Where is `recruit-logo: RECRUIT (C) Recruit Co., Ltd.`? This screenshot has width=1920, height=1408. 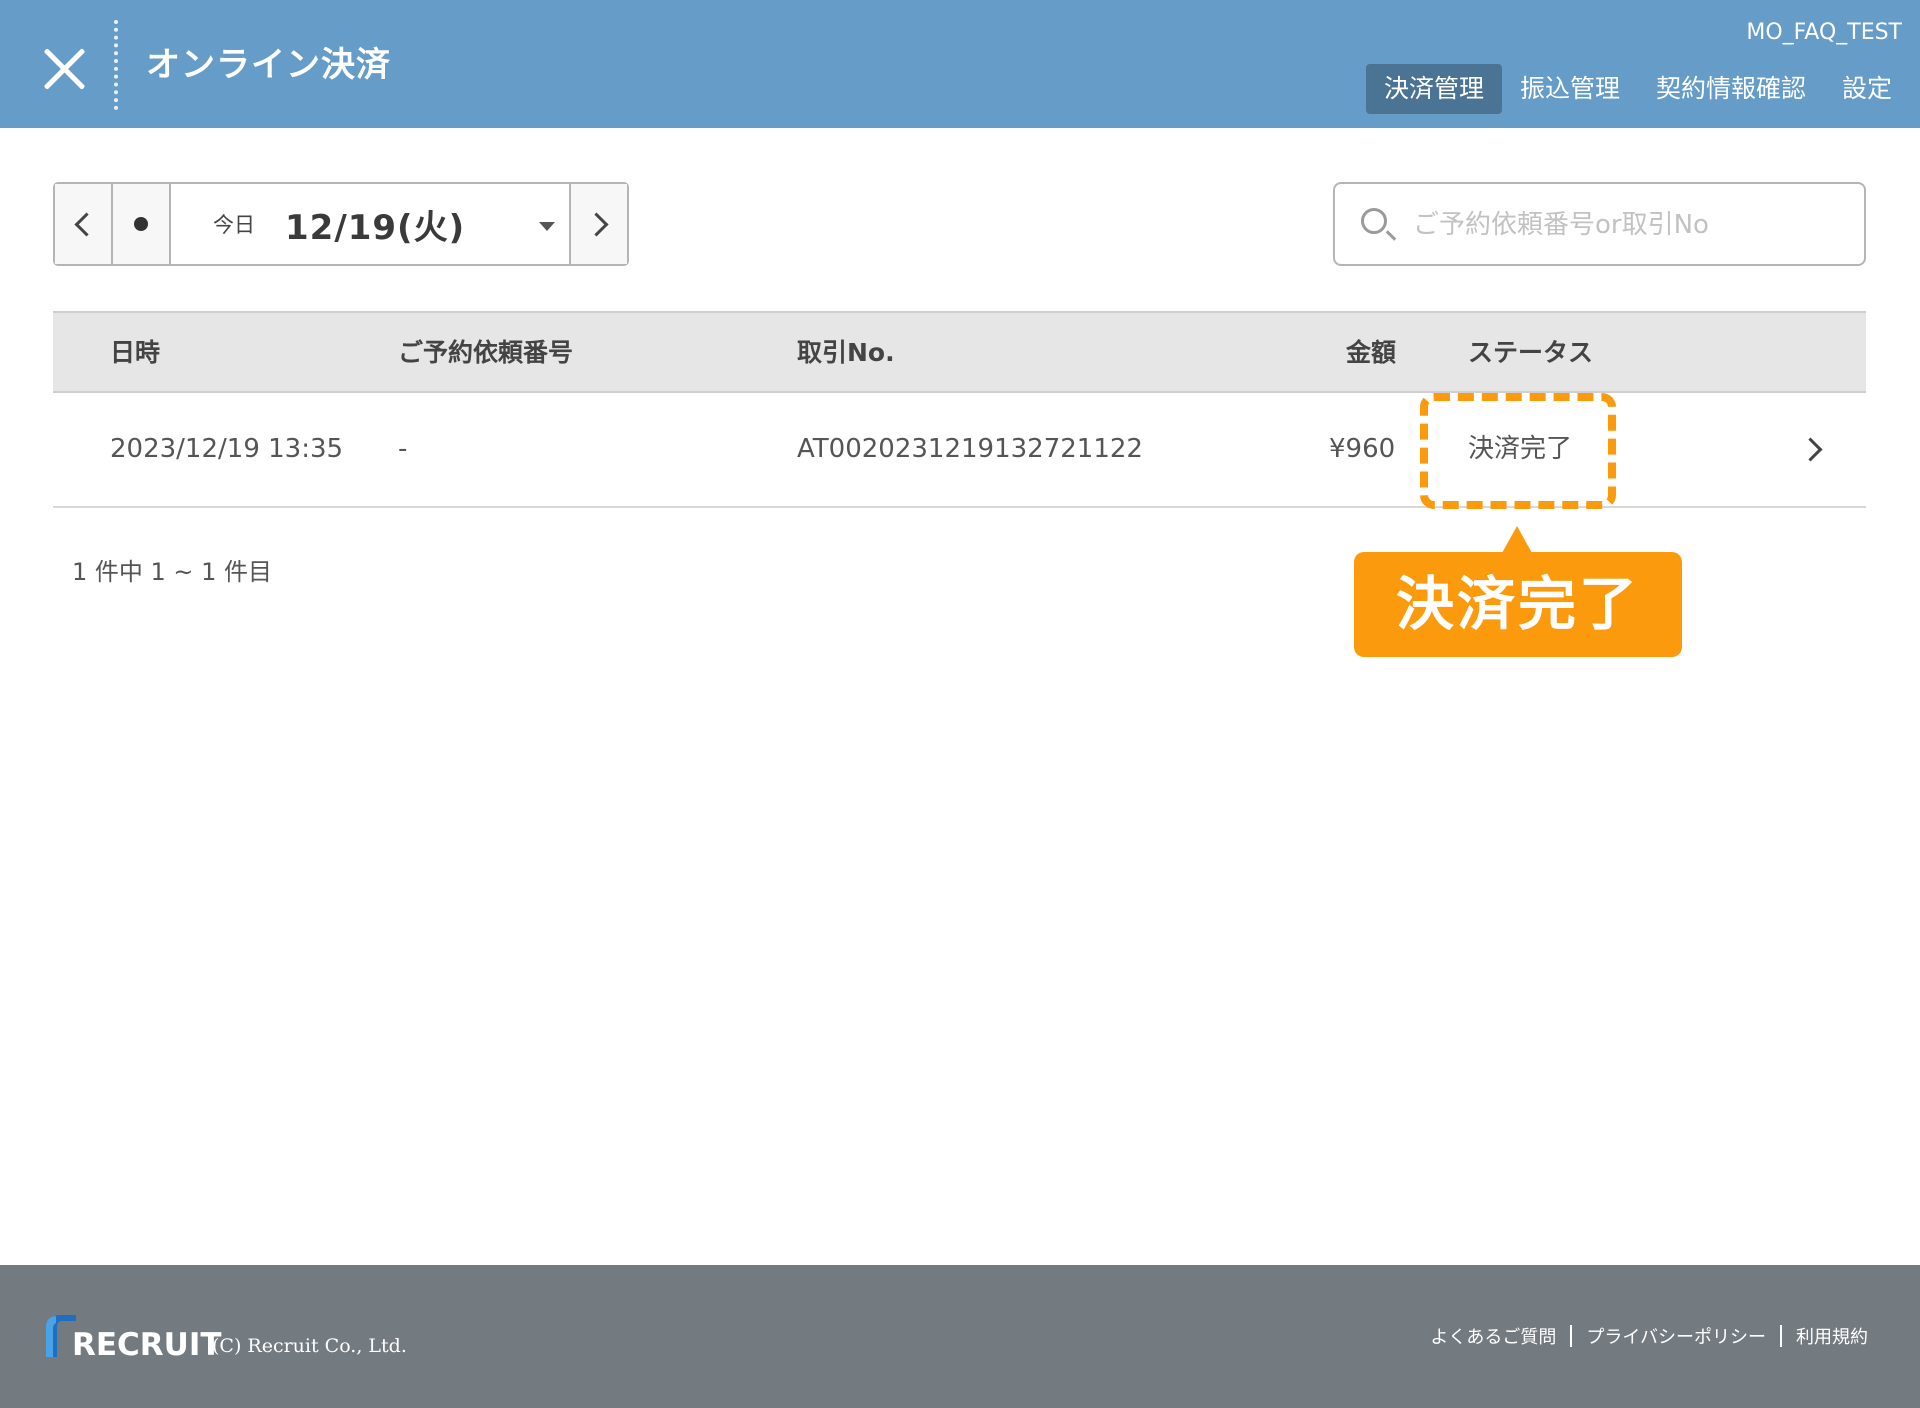
recruit-logo: RECRUIT (C) Recruit Co., Ltd. is located at coordinates (232, 1343).